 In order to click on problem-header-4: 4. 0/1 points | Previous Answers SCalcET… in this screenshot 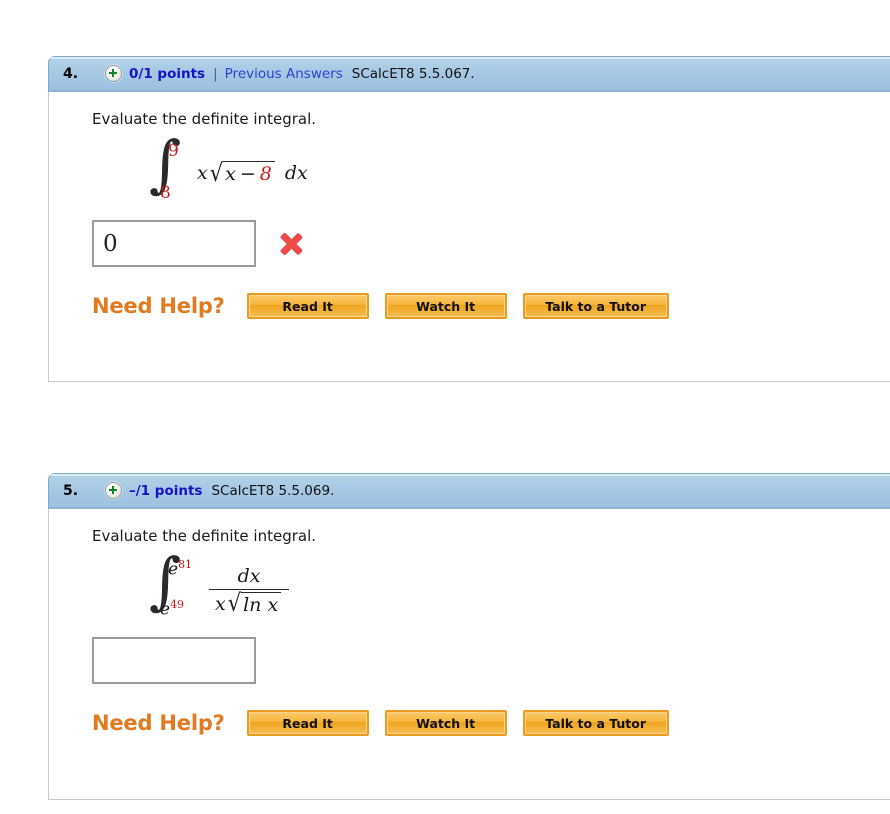, I will do `click(469, 74)`.